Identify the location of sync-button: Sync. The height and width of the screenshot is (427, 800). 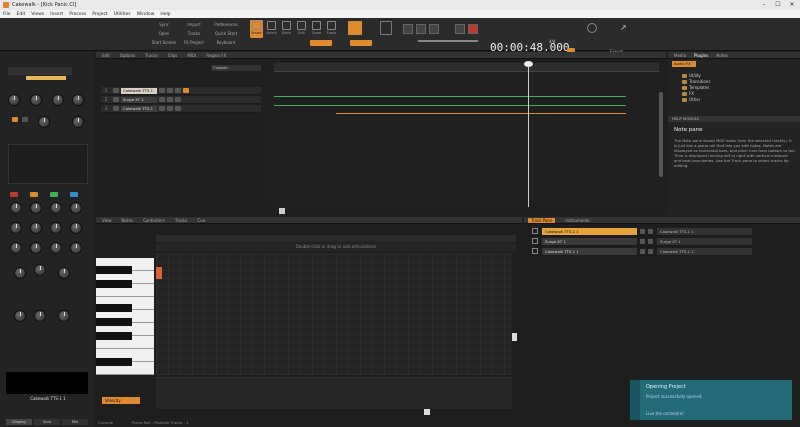
(164, 25).